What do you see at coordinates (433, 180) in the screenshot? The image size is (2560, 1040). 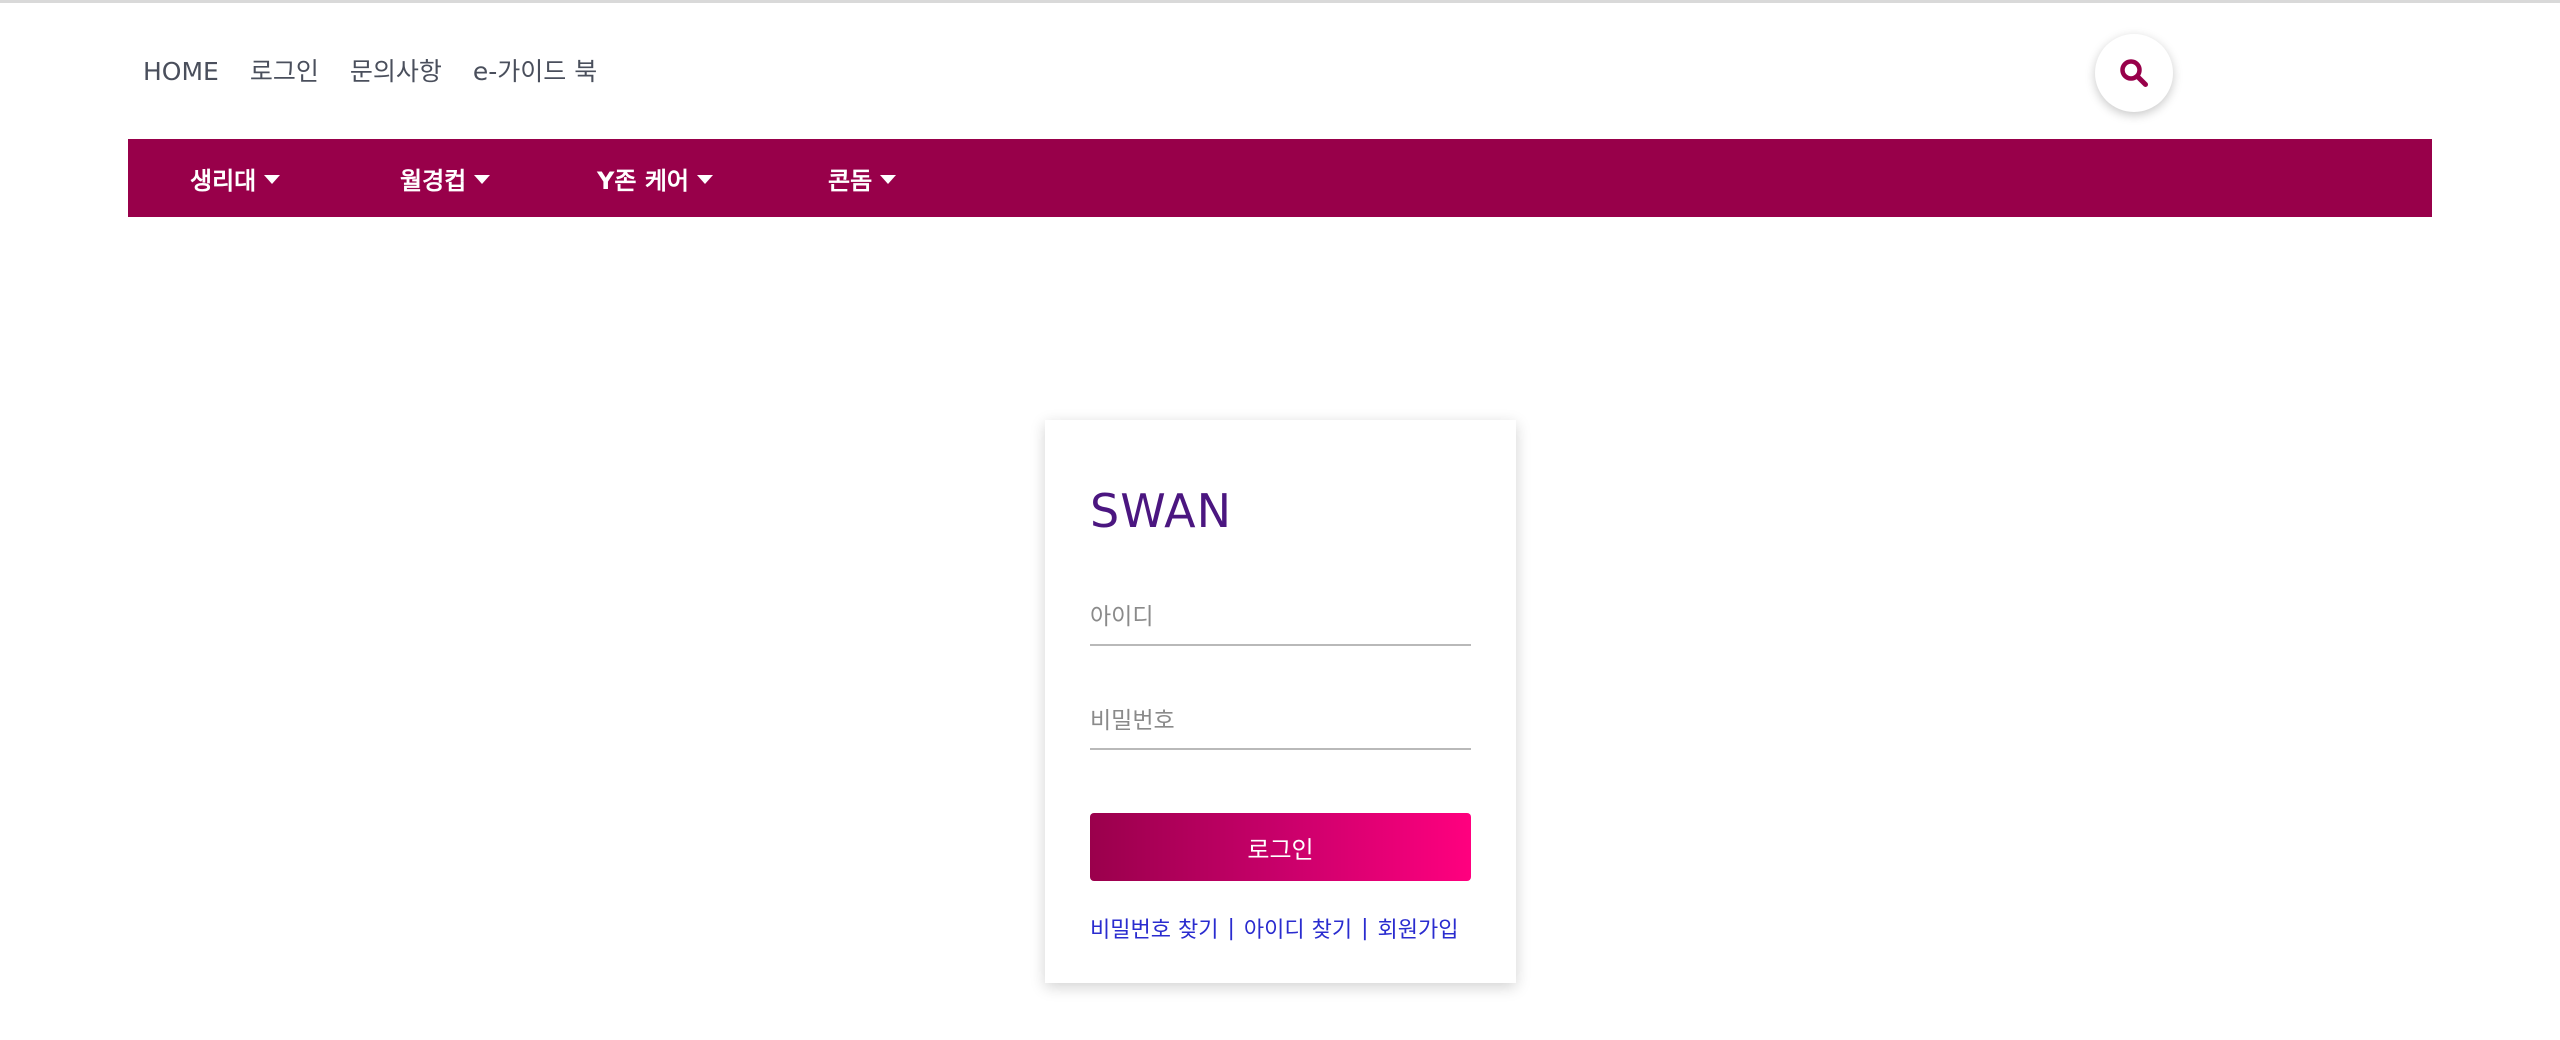 I see `nav-menu-label: 월경컵` at bounding box center [433, 180].